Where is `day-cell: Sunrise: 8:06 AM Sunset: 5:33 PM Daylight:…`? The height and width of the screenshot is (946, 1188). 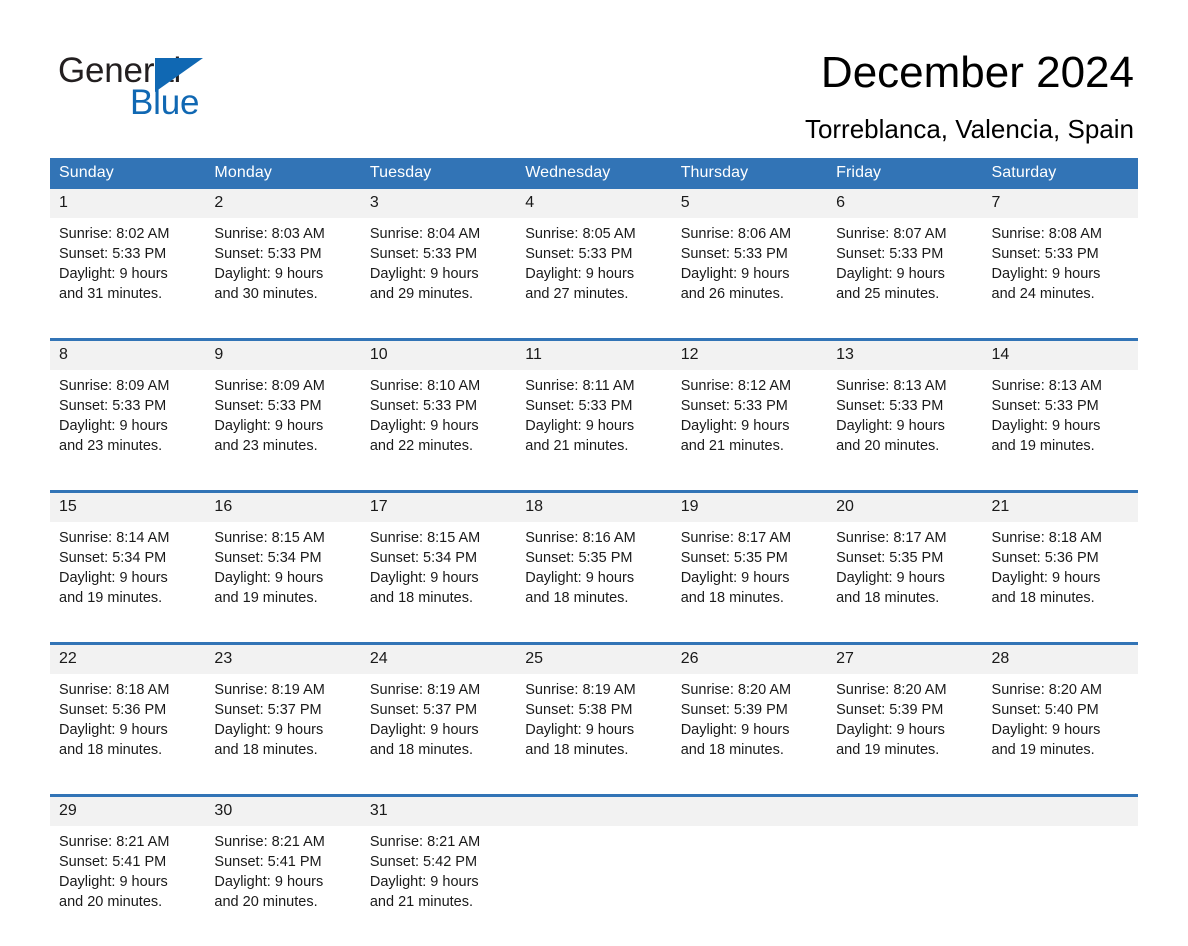 day-cell: Sunrise: 8:06 AM Sunset: 5:33 PM Daylight:… is located at coordinates (749, 279).